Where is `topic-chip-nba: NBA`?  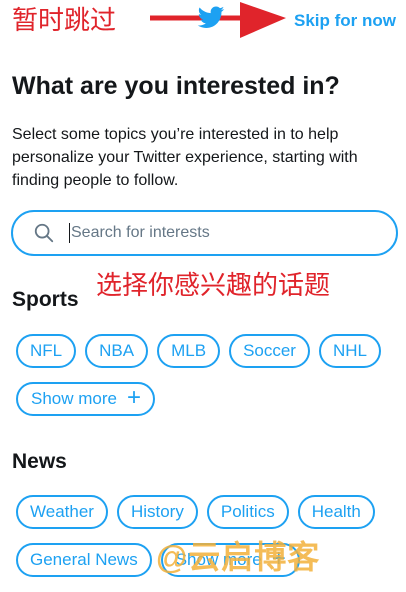
topic-chip-nba: NBA is located at coordinates (117, 351).